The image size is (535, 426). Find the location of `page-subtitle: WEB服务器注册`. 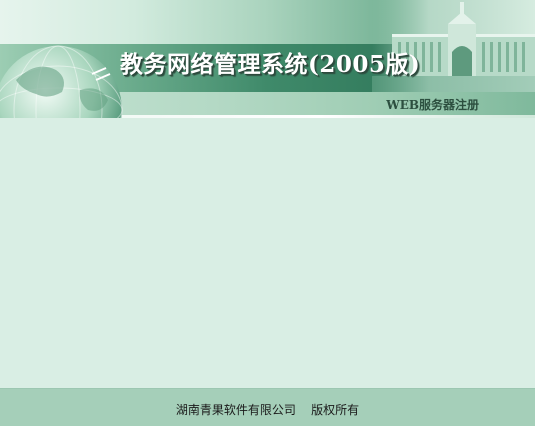

page-subtitle: WEB服务器注册 is located at coordinates (432, 105).